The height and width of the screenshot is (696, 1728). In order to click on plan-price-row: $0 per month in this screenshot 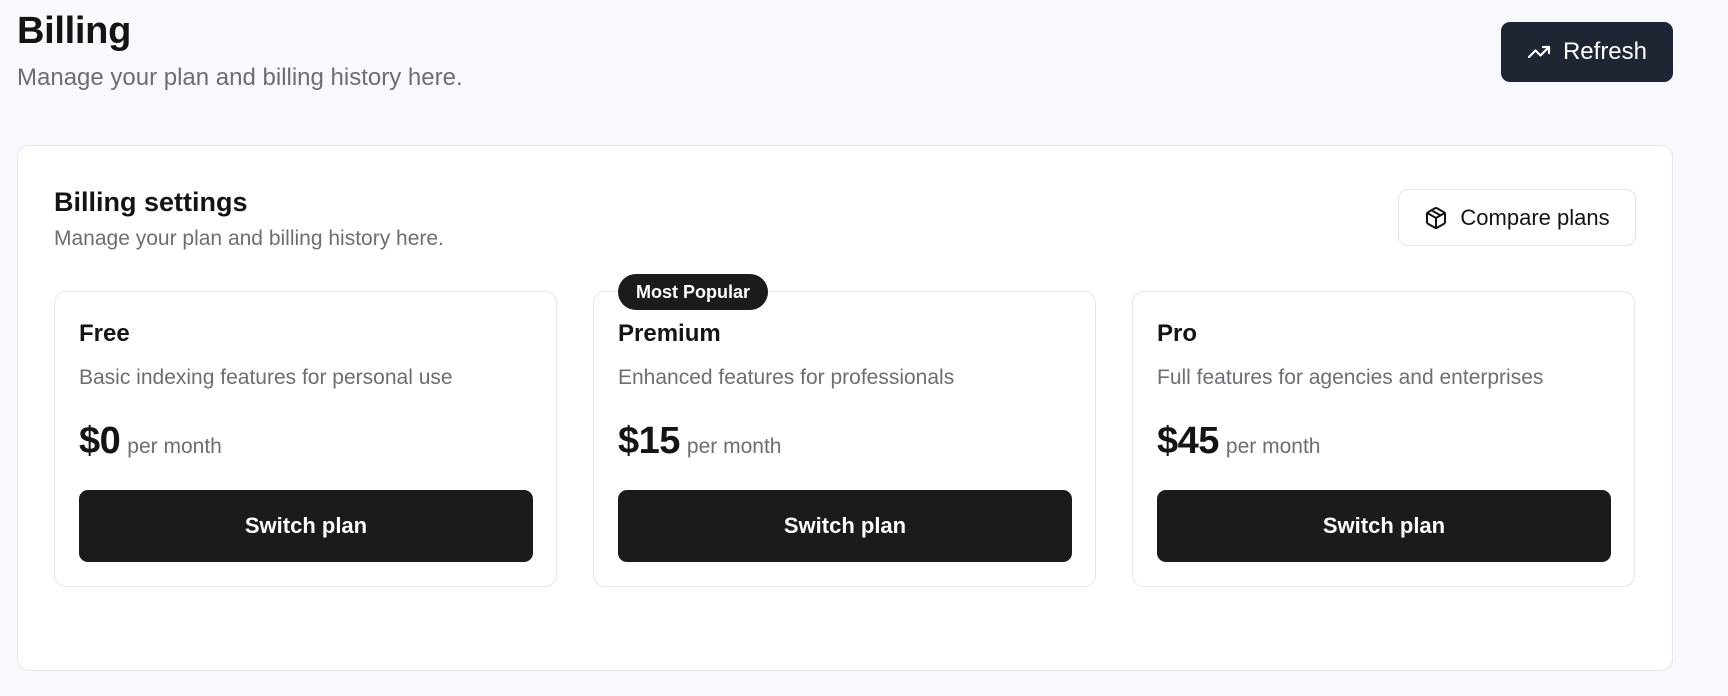, I will do `click(150, 441)`.